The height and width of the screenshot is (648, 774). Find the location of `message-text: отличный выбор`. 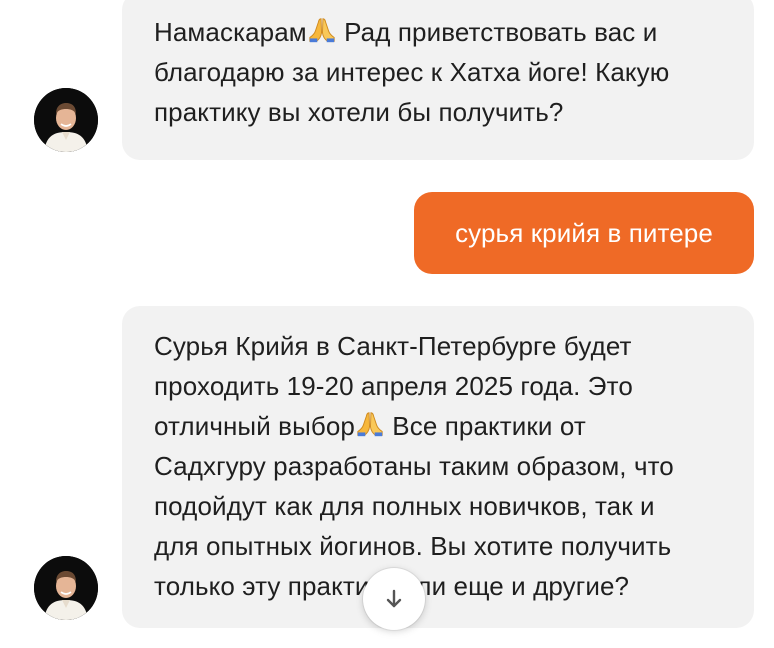

message-text: отличный выбор is located at coordinates (254, 426).